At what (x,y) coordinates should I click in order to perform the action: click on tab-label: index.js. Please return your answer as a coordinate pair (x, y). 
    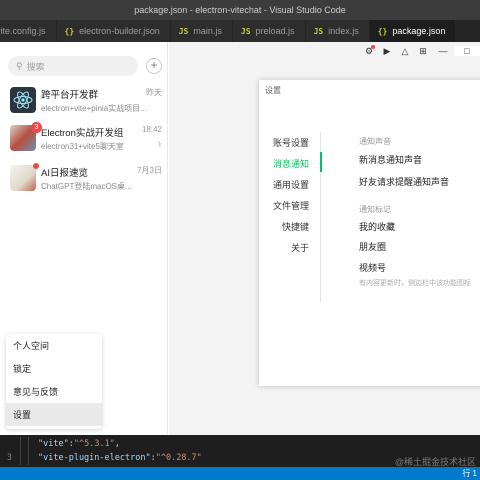
    Looking at the image, I should click on (343, 31).